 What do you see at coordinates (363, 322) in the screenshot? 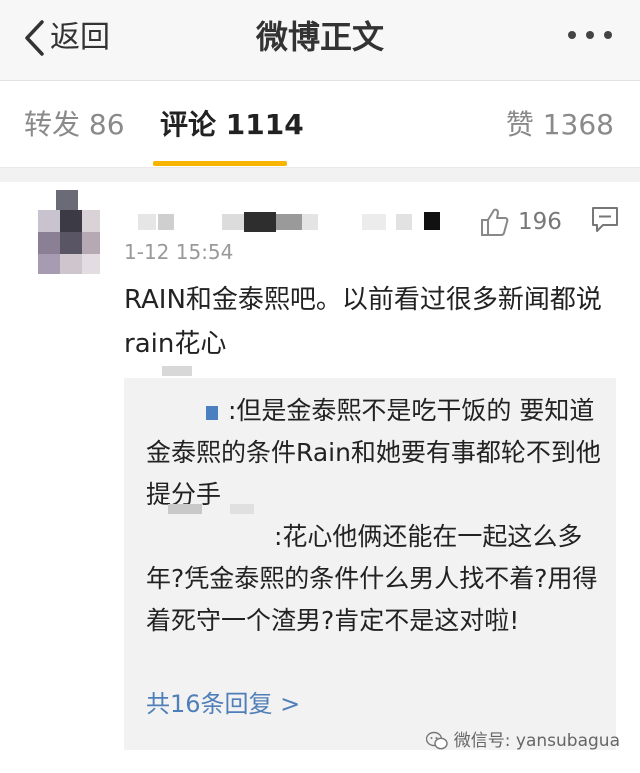
I see `comment-text: RAIN和金泰熙吧。以前看过很多新闻都说rain花心` at bounding box center [363, 322].